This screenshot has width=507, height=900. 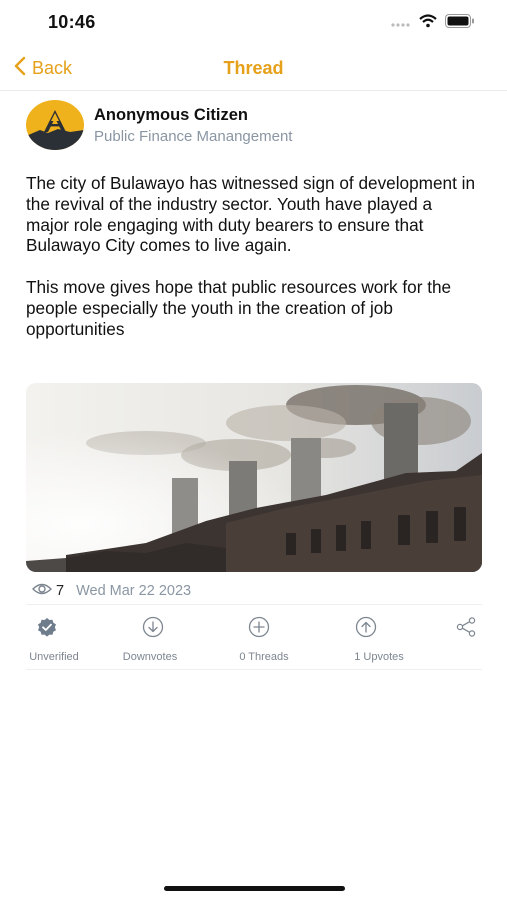 I want to click on post-meta: 7 Wed Mar 22 2023, so click(x=111, y=591).